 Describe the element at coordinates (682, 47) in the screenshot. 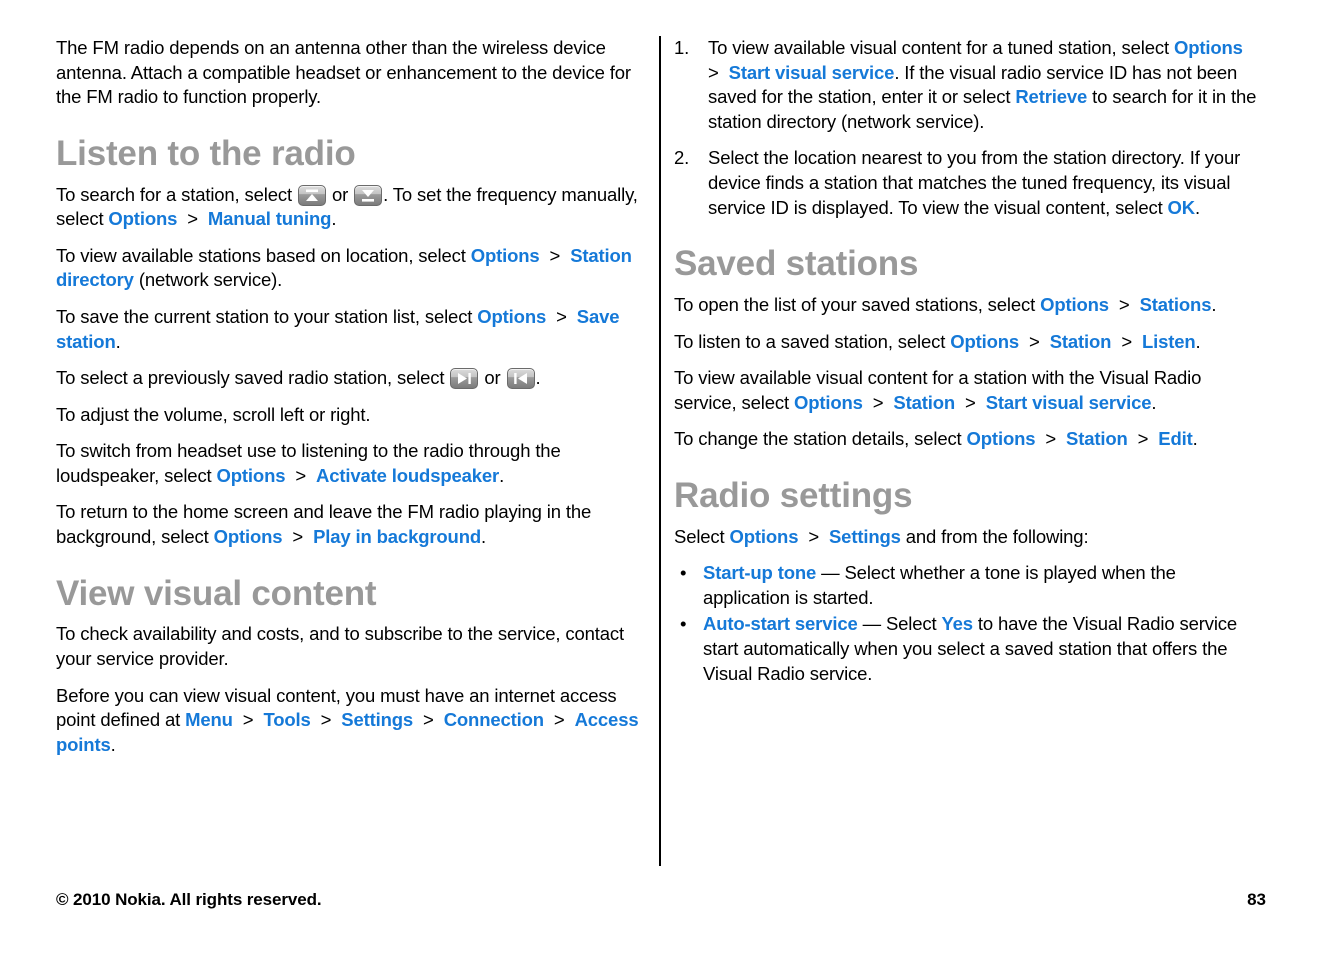

I see `step-number: 1.` at that location.